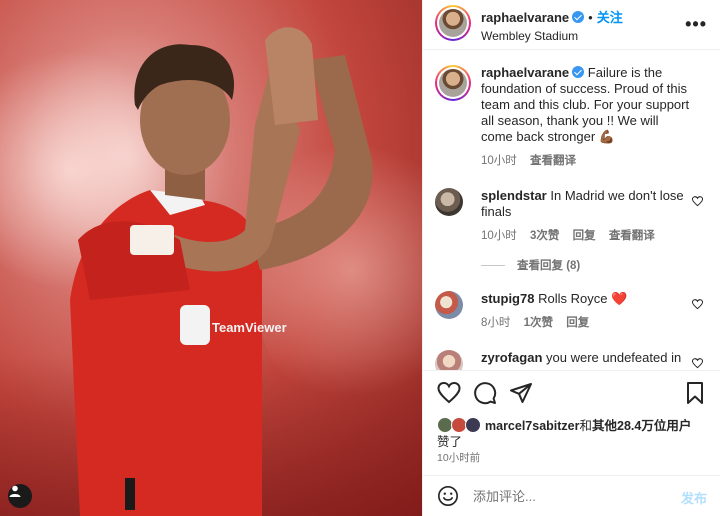 The image size is (720, 516). What do you see at coordinates (514, 195) in the screenshot?
I see `comment-username: splendstar` at bounding box center [514, 195].